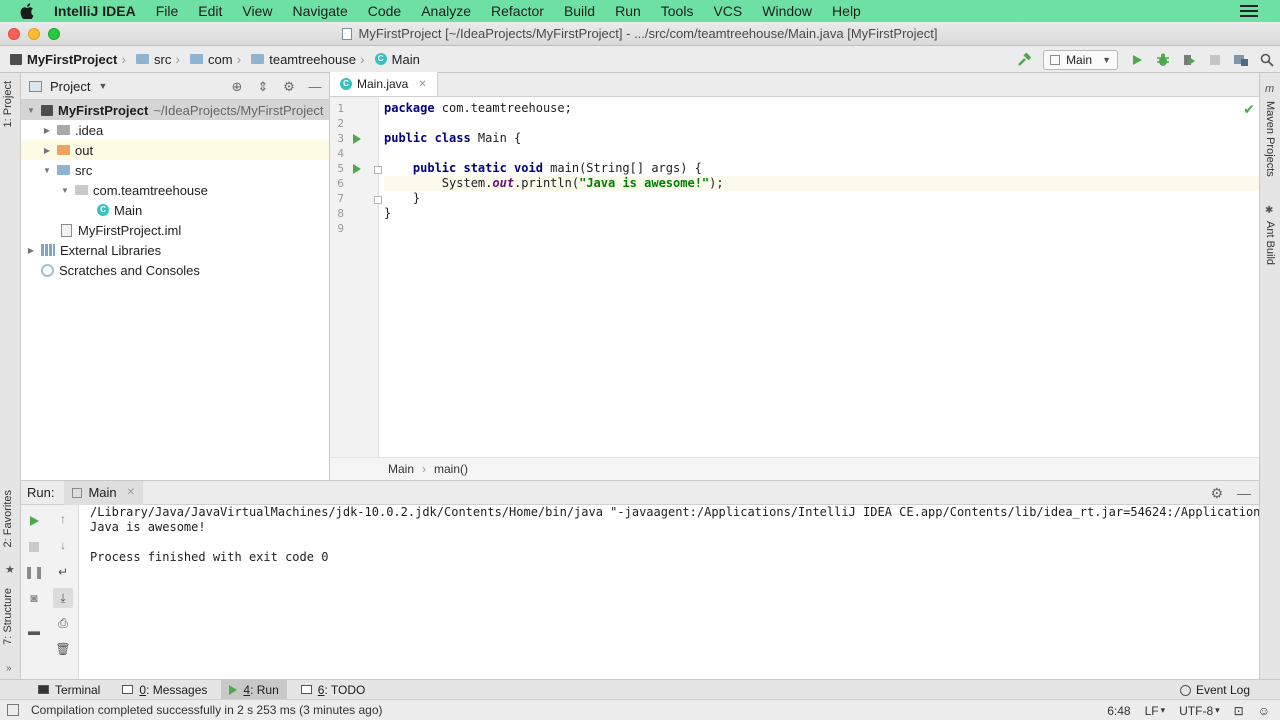 This screenshot has width=1280, height=720. What do you see at coordinates (333, 690) in the screenshot?
I see `todo-tab: 6: TODO` at bounding box center [333, 690].